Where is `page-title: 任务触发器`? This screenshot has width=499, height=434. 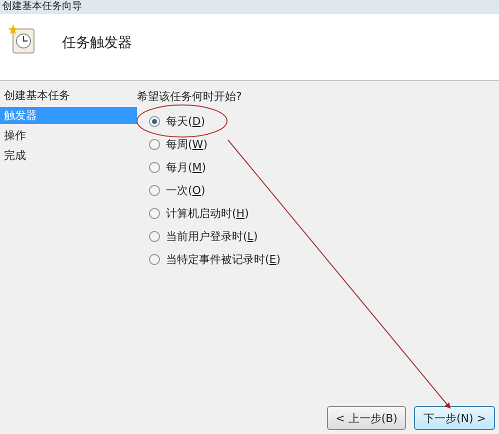
page-title: 任务触发器 is located at coordinates (97, 43).